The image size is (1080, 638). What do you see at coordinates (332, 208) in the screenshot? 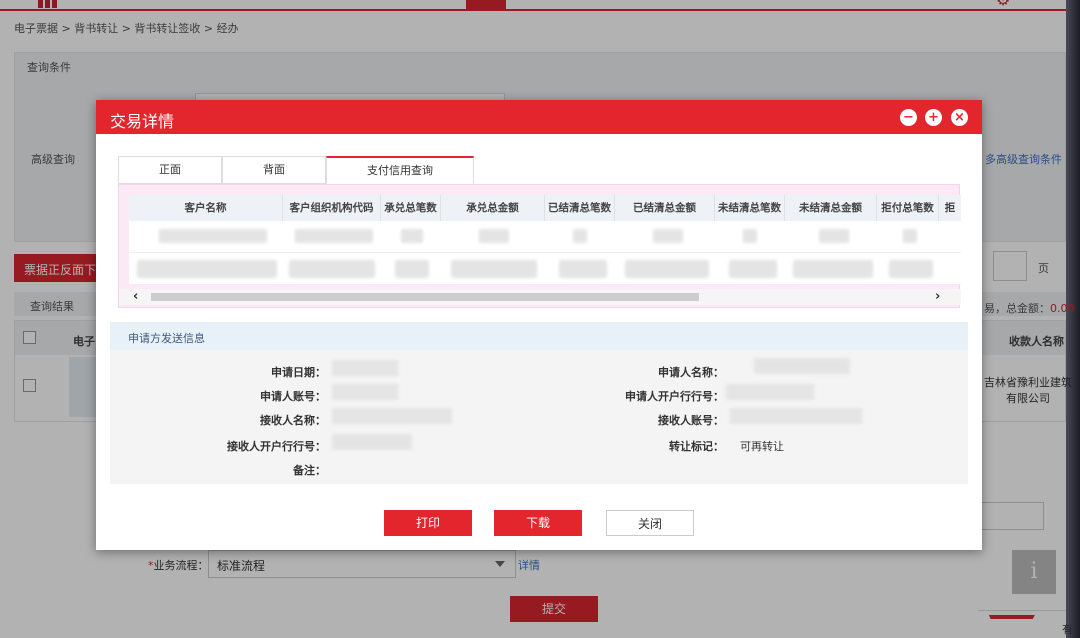
I see `grid-header-cell: 客户组织机构代码` at bounding box center [332, 208].